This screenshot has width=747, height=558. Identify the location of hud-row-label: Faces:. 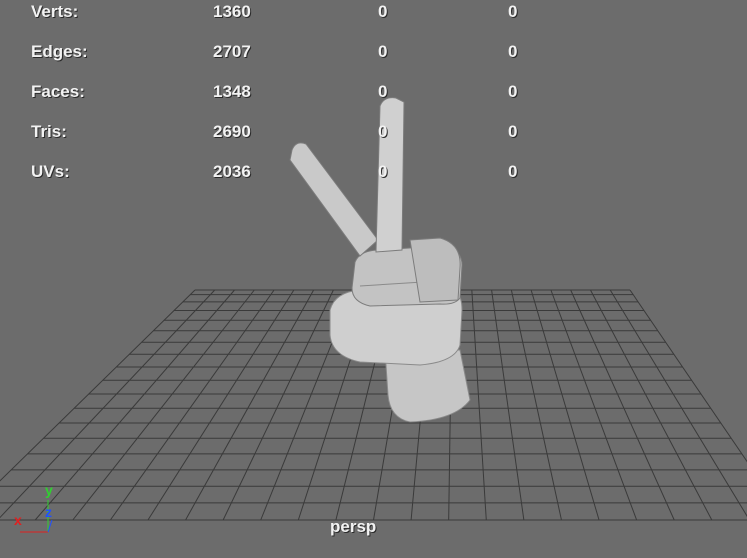
(58, 91).